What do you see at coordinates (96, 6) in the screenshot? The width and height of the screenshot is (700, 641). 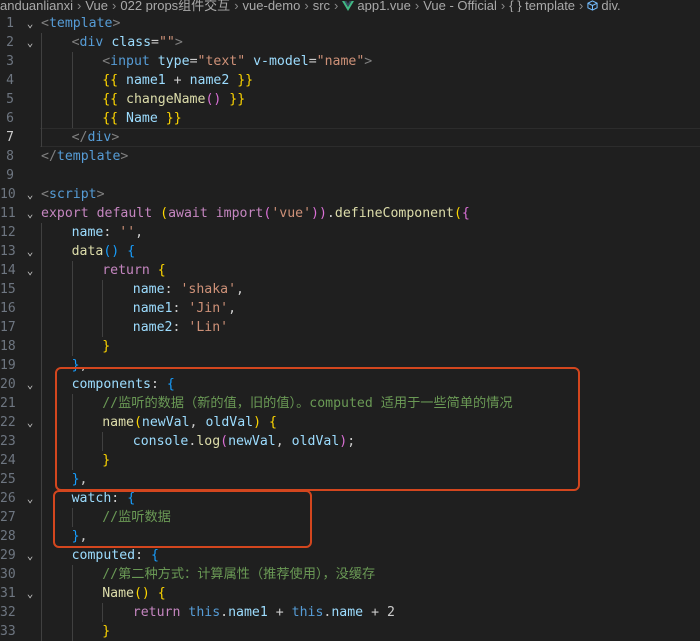 I see `breadcrumb-item: Vue` at bounding box center [96, 6].